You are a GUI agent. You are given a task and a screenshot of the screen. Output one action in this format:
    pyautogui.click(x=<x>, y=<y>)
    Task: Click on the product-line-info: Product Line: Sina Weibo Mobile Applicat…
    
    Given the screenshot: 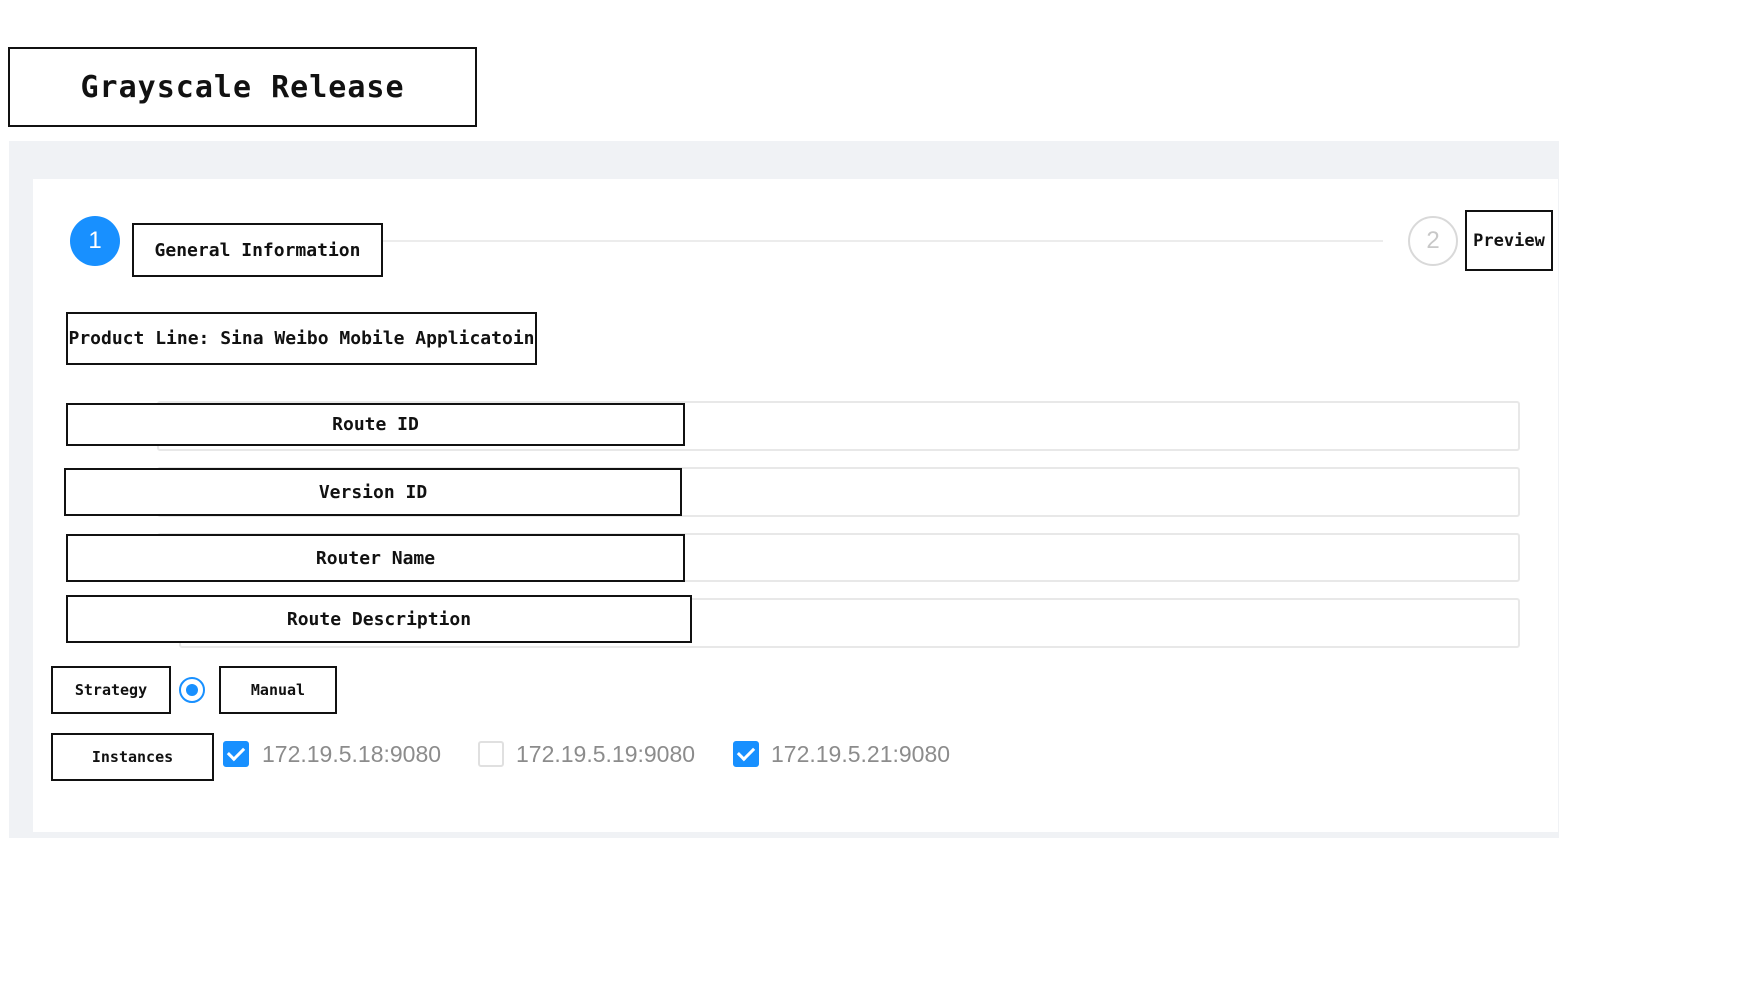 What is the action you would take?
    pyautogui.click(x=301, y=338)
    